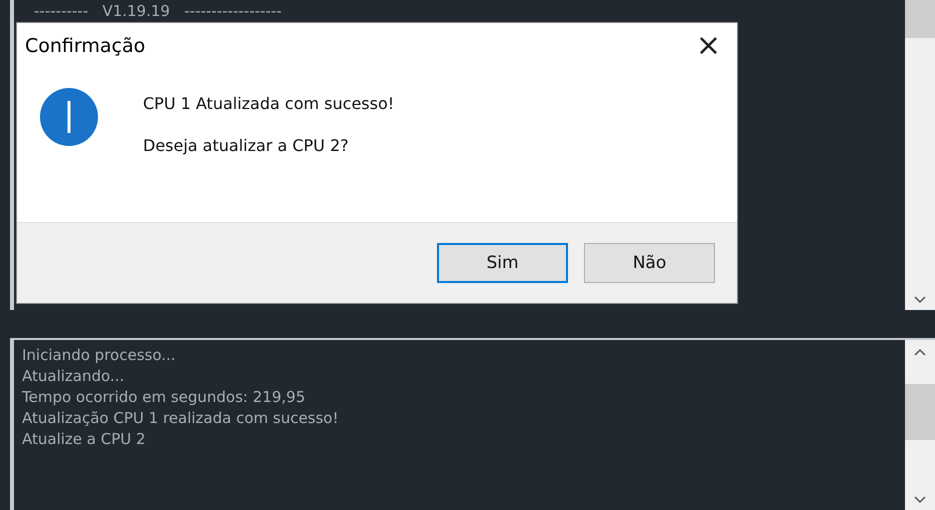 Image resolution: width=935 pixels, height=510 pixels. I want to click on info-icon, so click(69, 117).